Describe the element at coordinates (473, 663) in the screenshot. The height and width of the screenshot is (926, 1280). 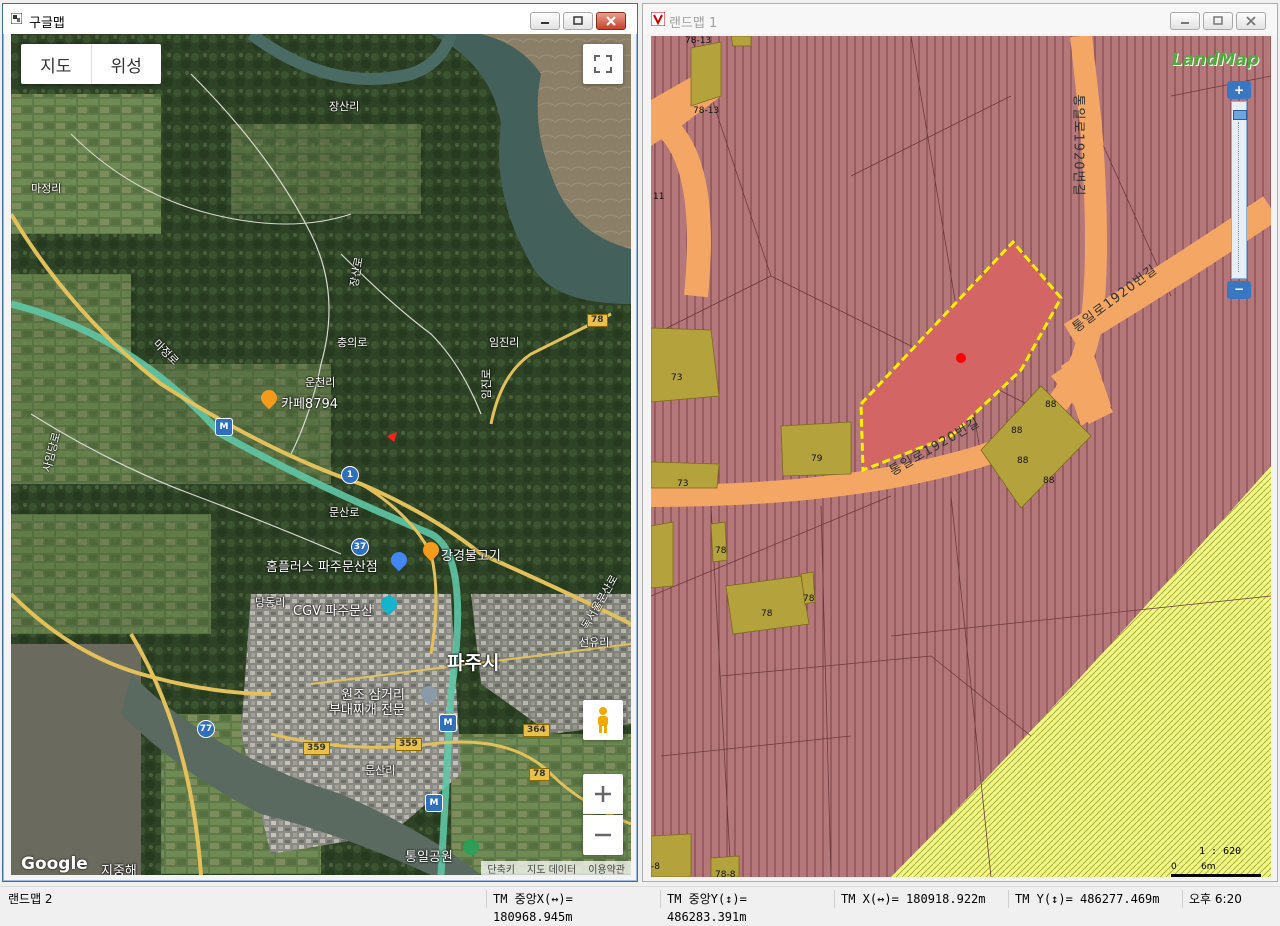
I see `label-pajusi: 파주시` at that location.